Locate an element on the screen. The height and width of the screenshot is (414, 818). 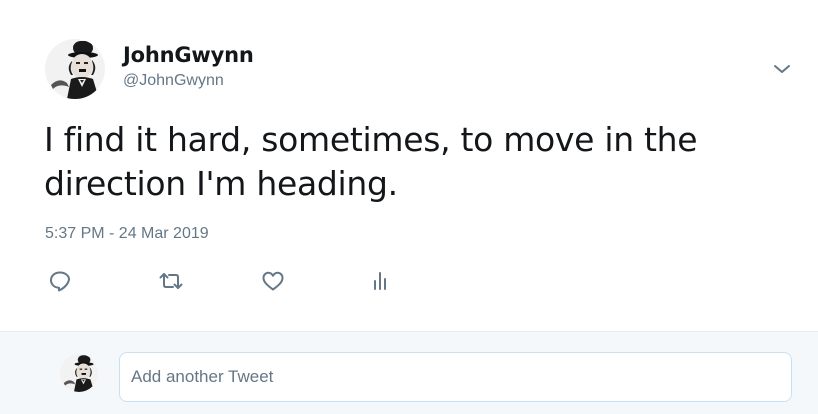
reply-avatar is located at coordinates (79, 373).